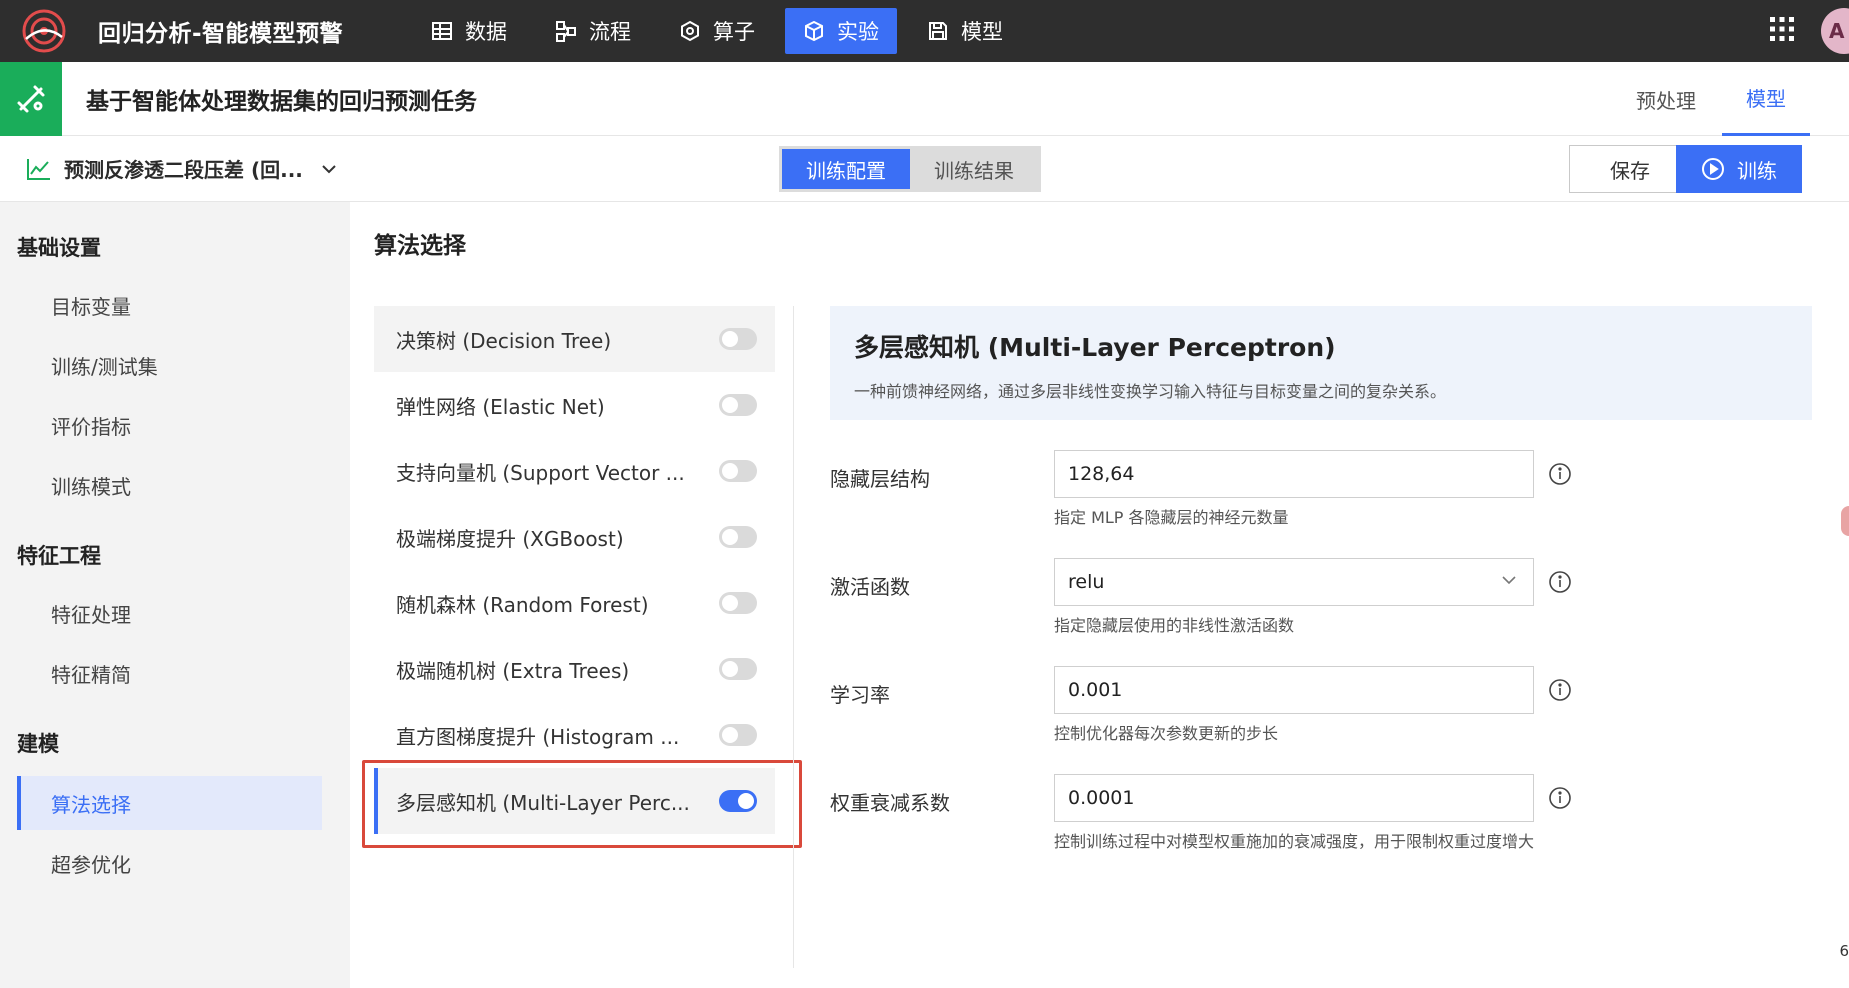  Describe the element at coordinates (1782, 31) in the screenshot. I see `apps-grid-icon` at that location.